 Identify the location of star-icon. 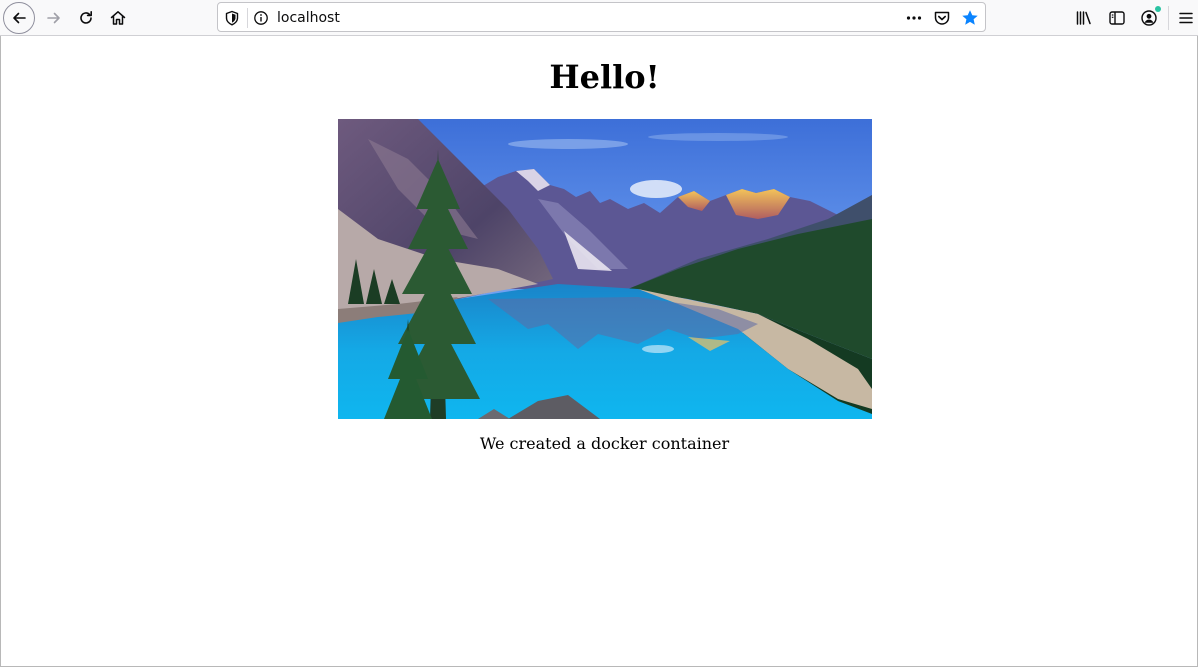
(970, 18).